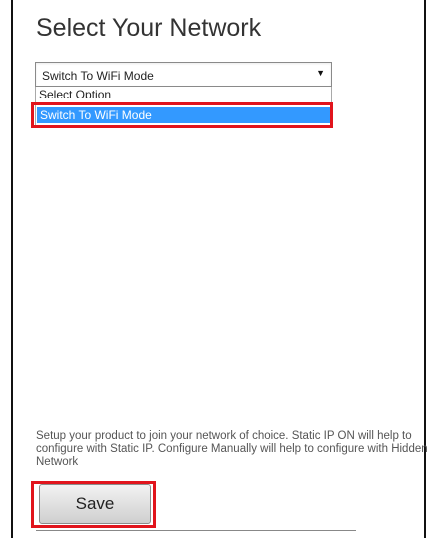 This screenshot has width=427, height=538. I want to click on option-highlight-box, so click(182, 115).